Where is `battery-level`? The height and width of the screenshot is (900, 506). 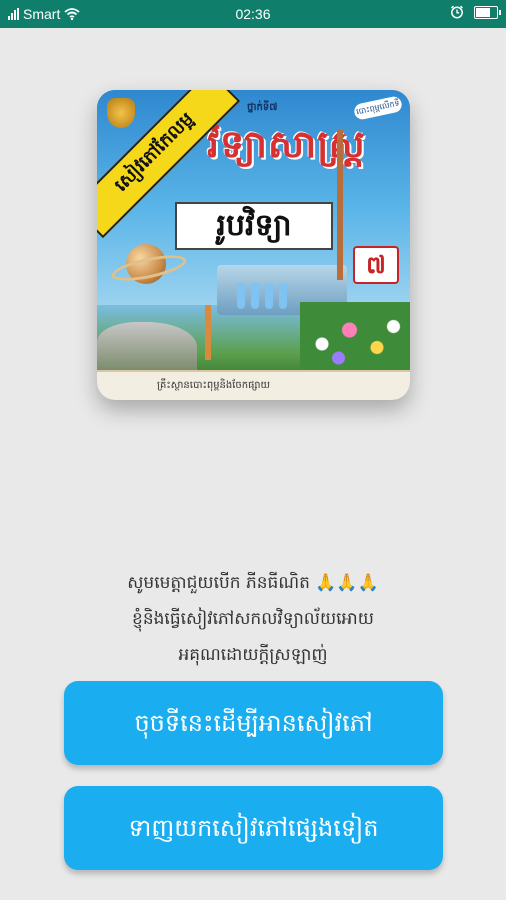
battery-level is located at coordinates (483, 12).